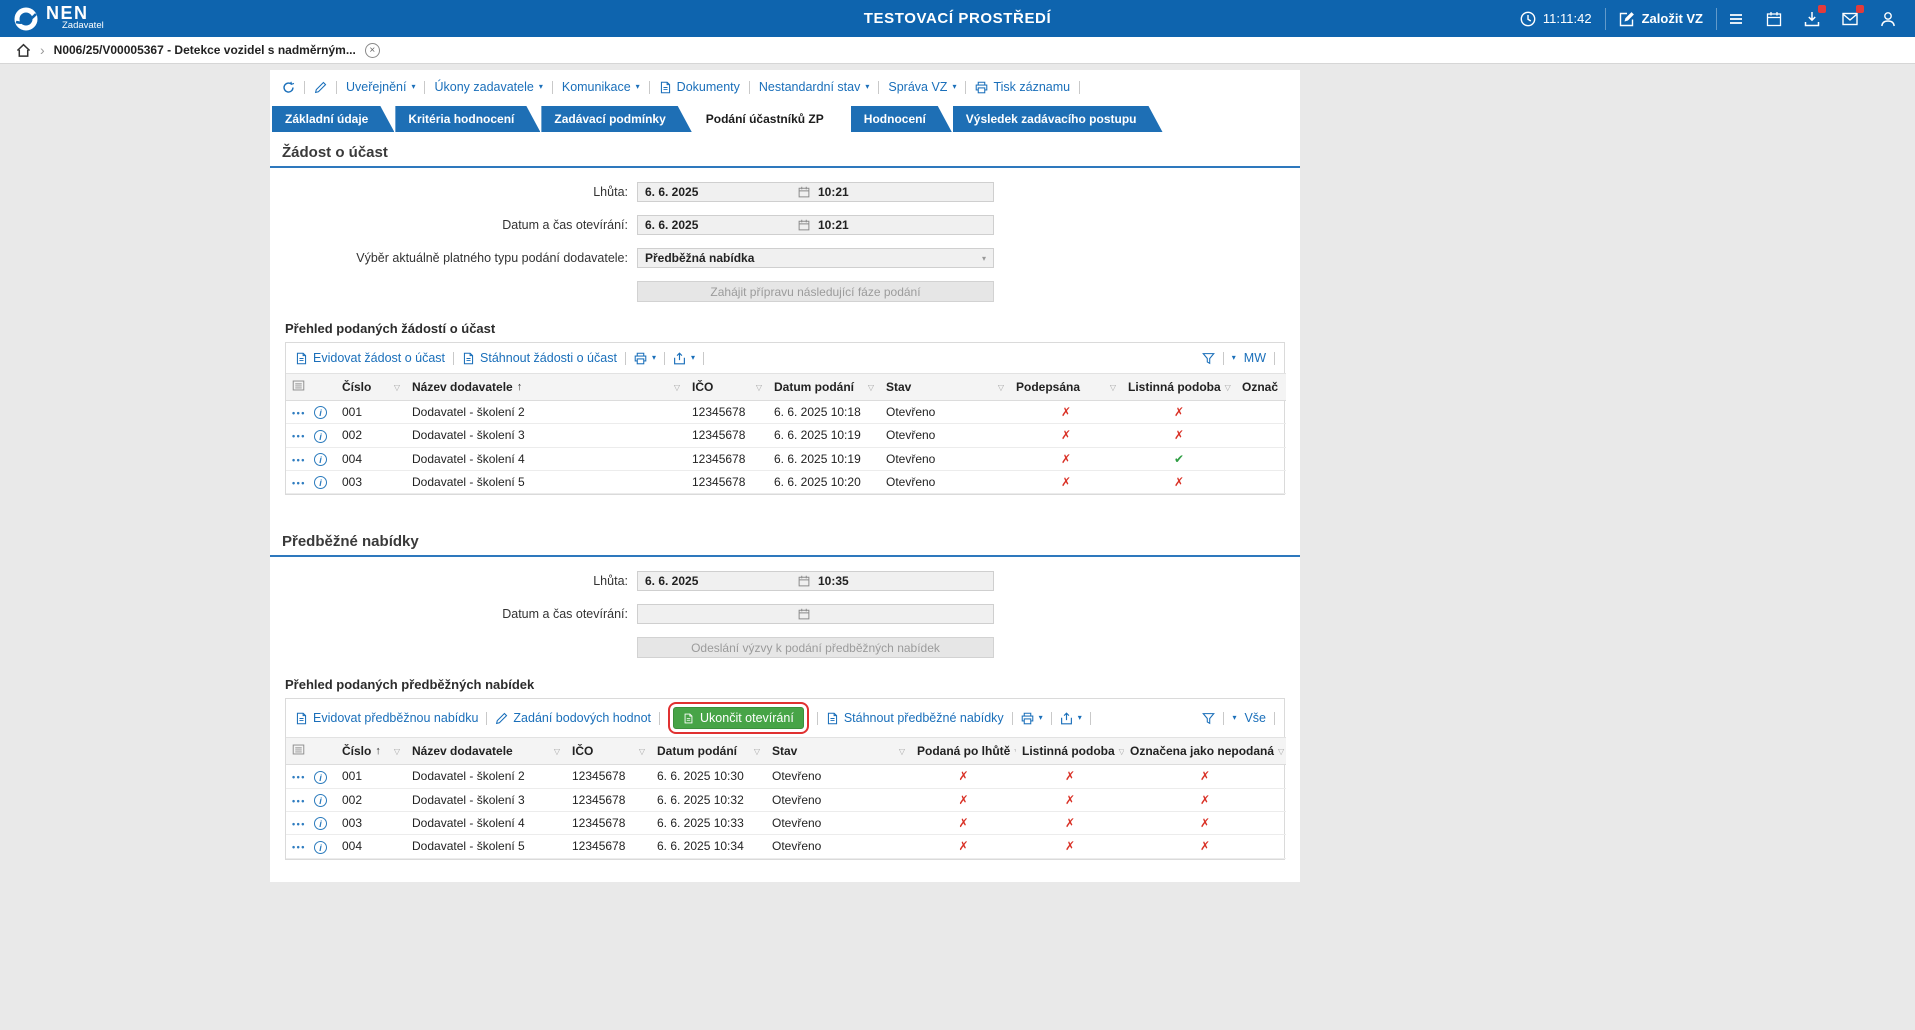  I want to click on zadani-bodovych-hodnot-button: Zadání bodových hodnot, so click(573, 718).